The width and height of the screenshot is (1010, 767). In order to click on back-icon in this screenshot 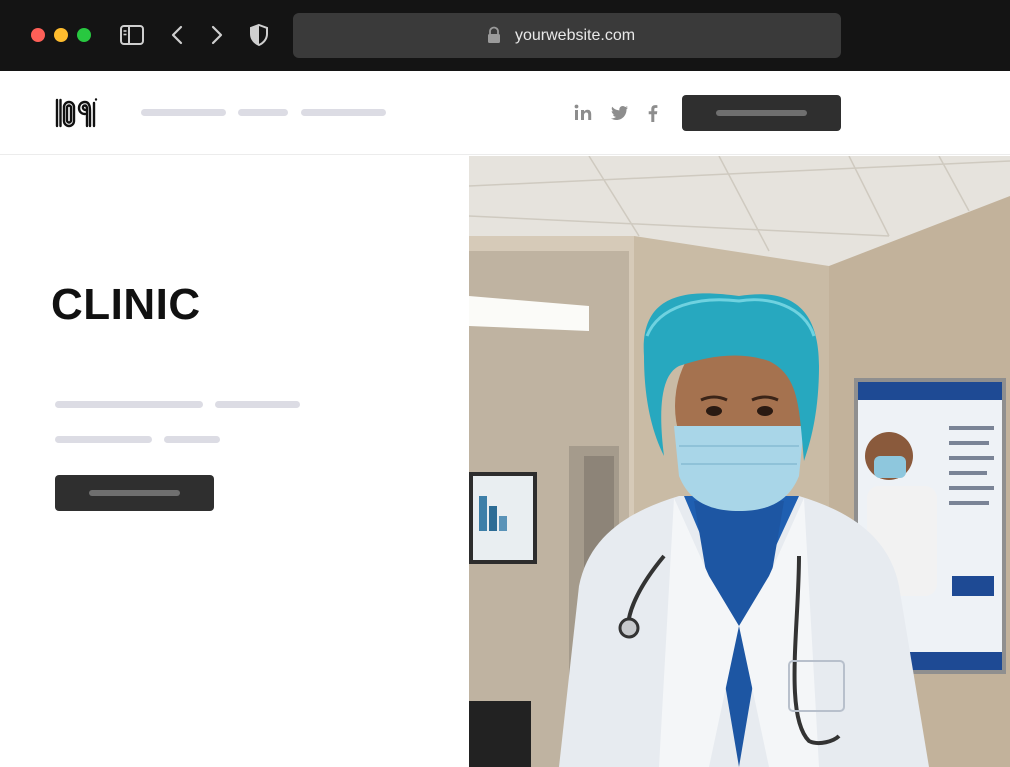, I will do `click(178, 35)`.